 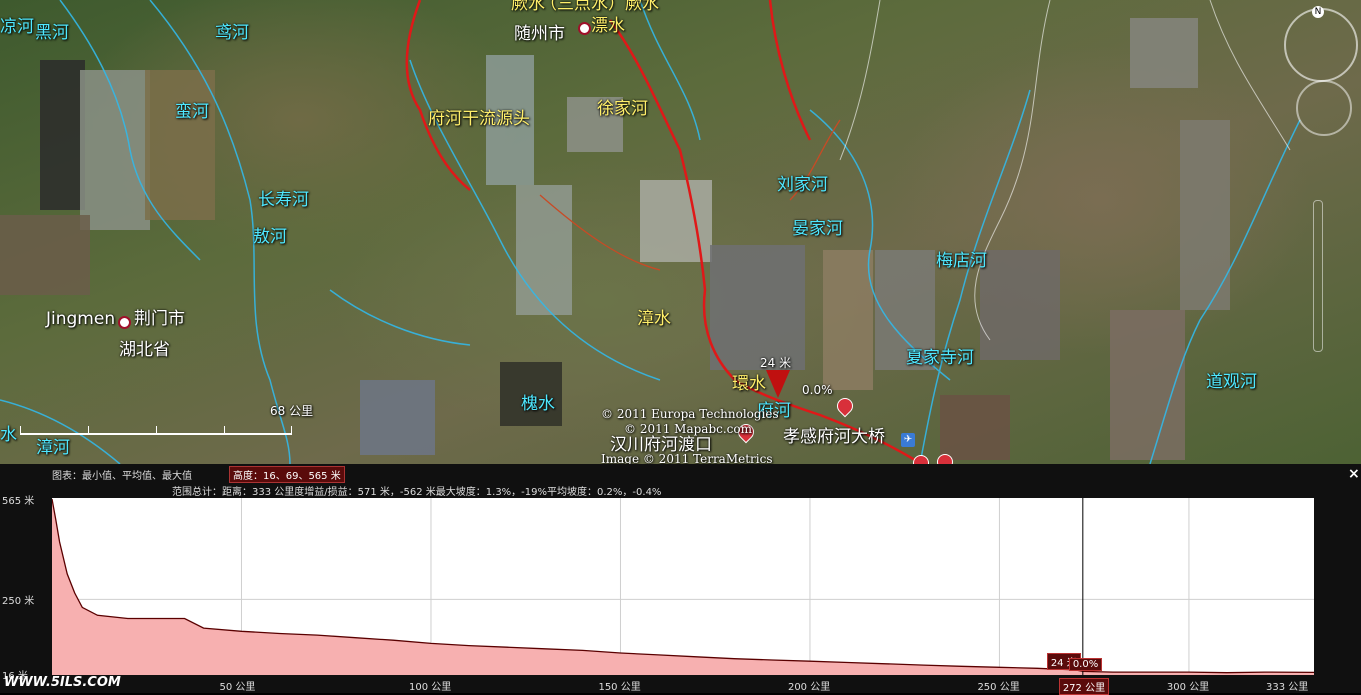 What do you see at coordinates (998, 687) in the screenshot?
I see `x-tick-label: 250 公里` at bounding box center [998, 687].